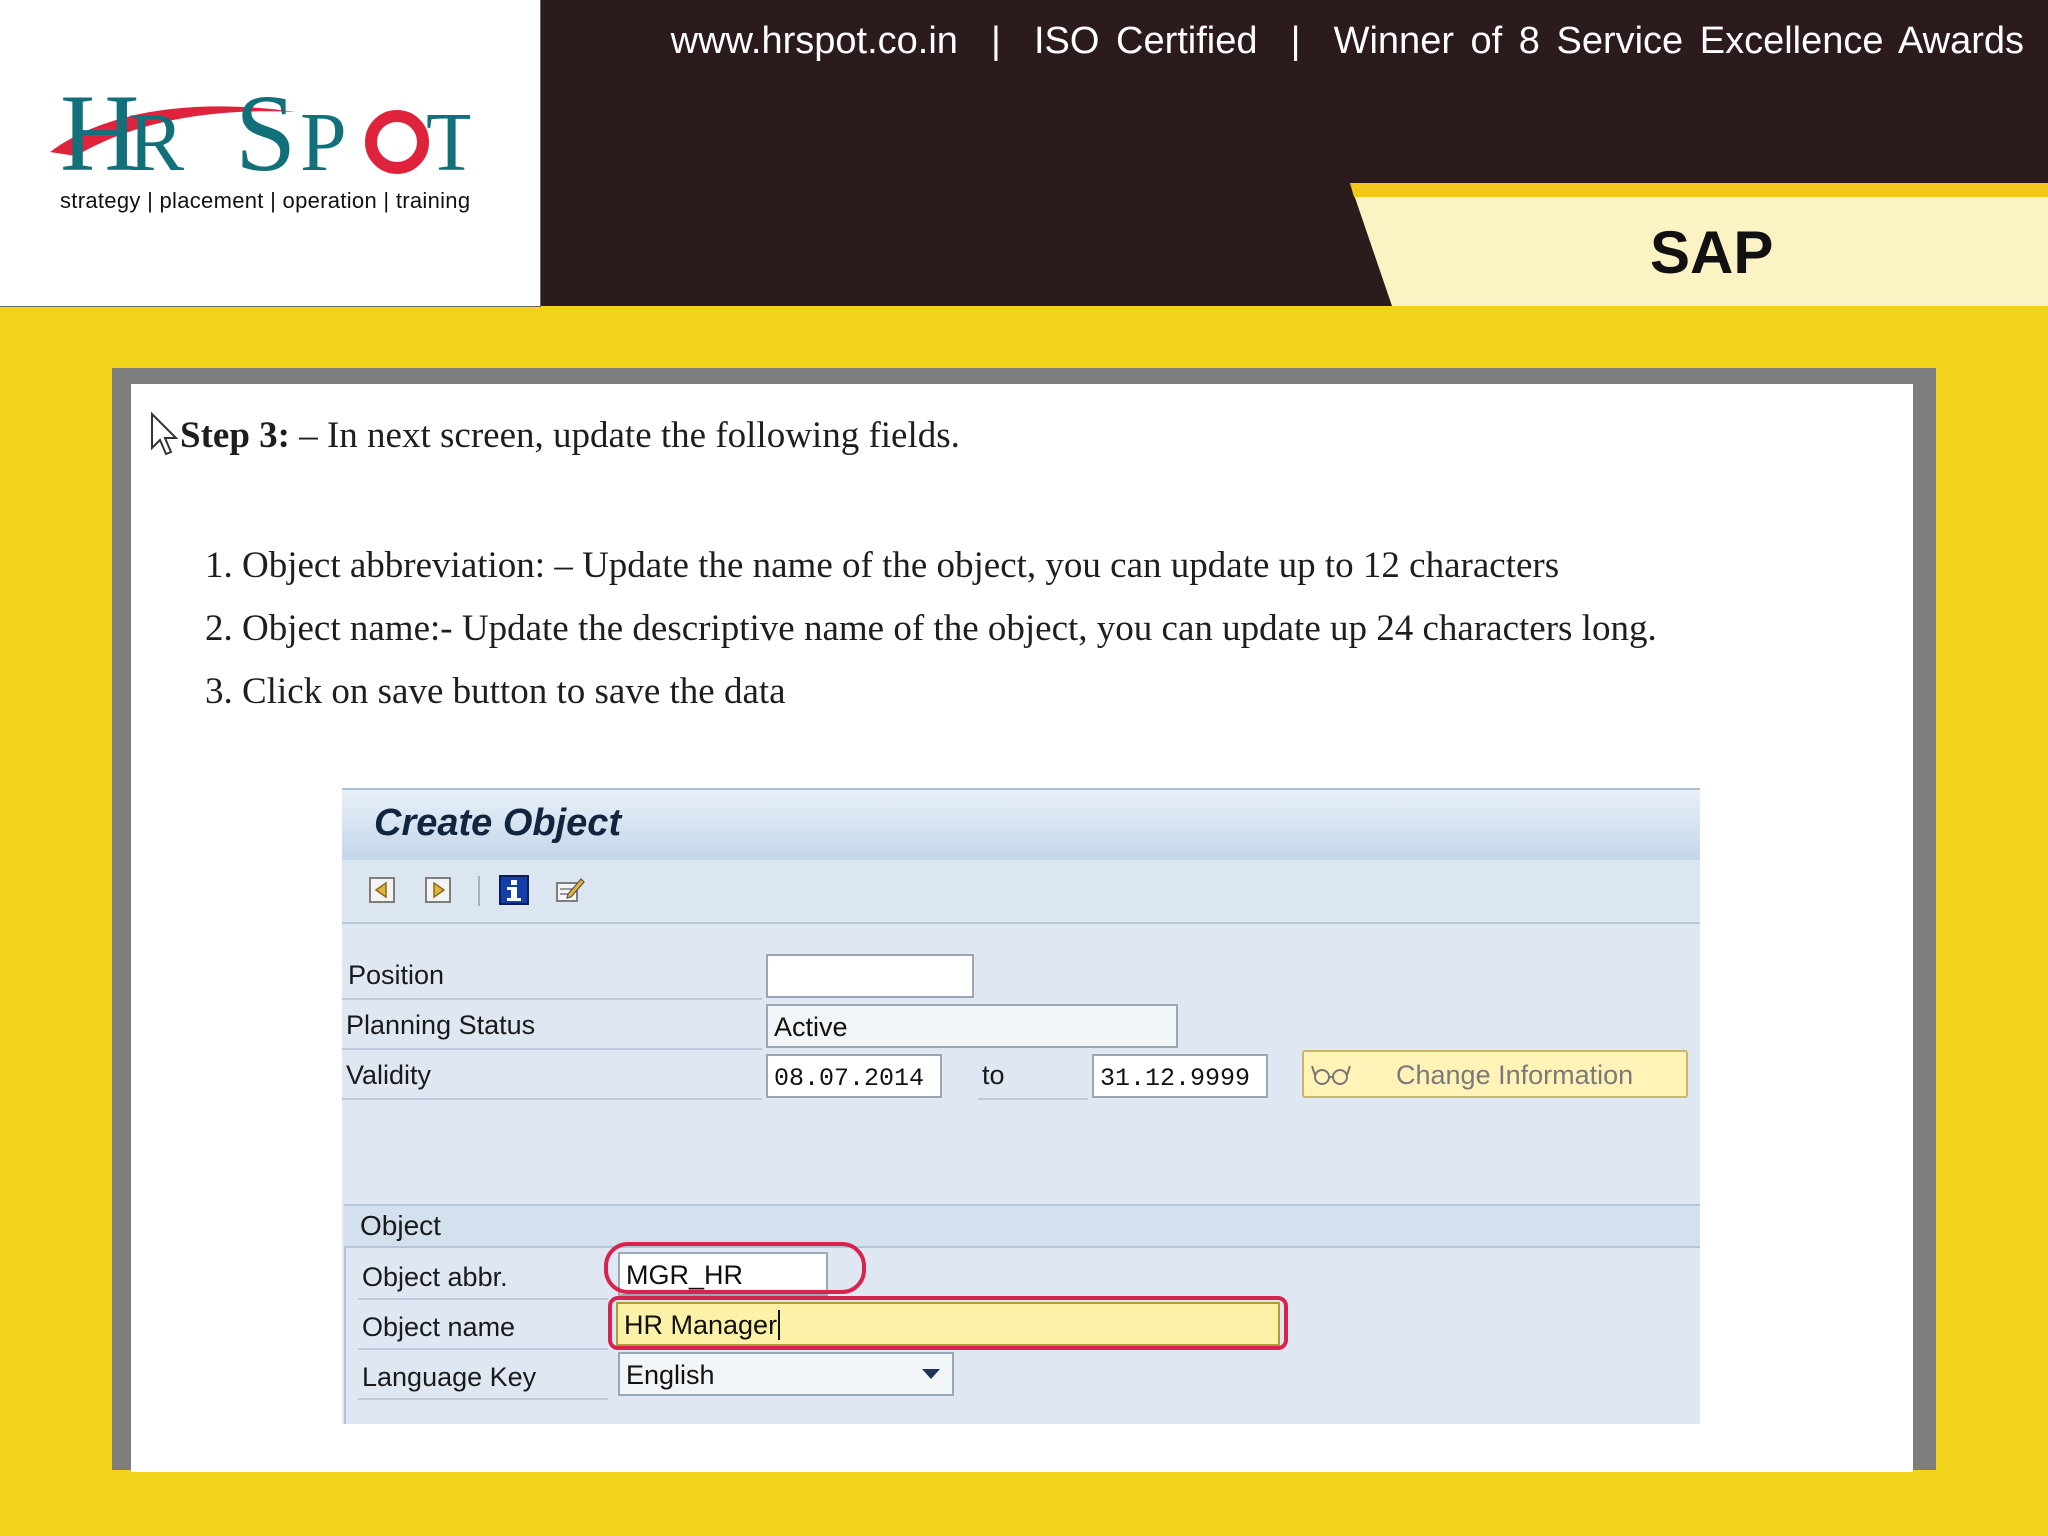 Image resolution: width=2048 pixels, height=1536 pixels. I want to click on svg-text: S, so click(266, 133).